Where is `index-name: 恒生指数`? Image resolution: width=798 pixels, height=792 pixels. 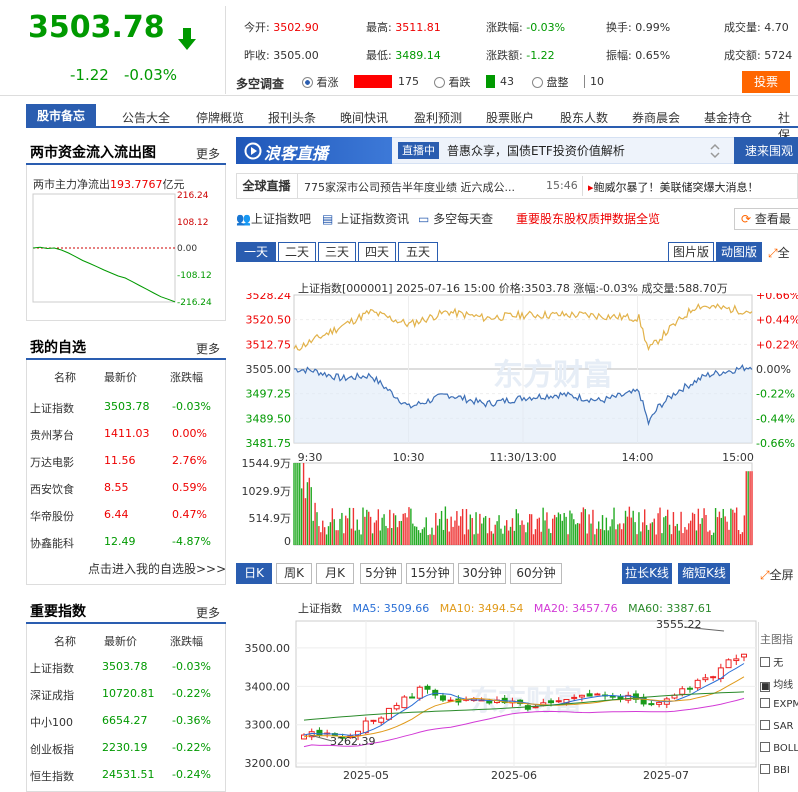 index-name: 恒生指数 is located at coordinates (52, 776).